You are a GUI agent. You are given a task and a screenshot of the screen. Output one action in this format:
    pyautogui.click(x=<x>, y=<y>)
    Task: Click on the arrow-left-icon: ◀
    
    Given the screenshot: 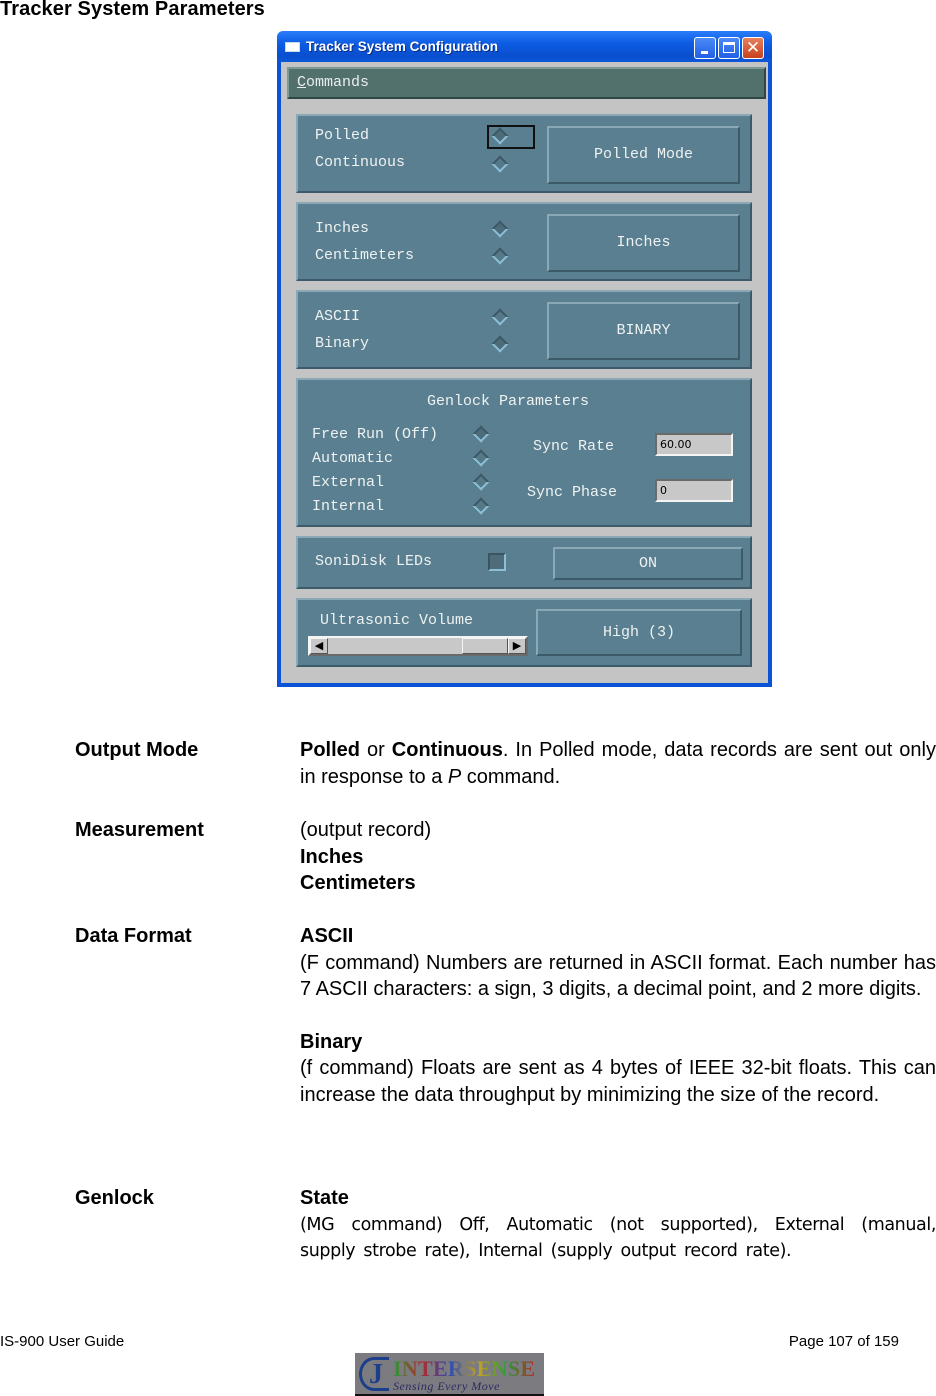 What is the action you would take?
    pyautogui.click(x=319, y=645)
    